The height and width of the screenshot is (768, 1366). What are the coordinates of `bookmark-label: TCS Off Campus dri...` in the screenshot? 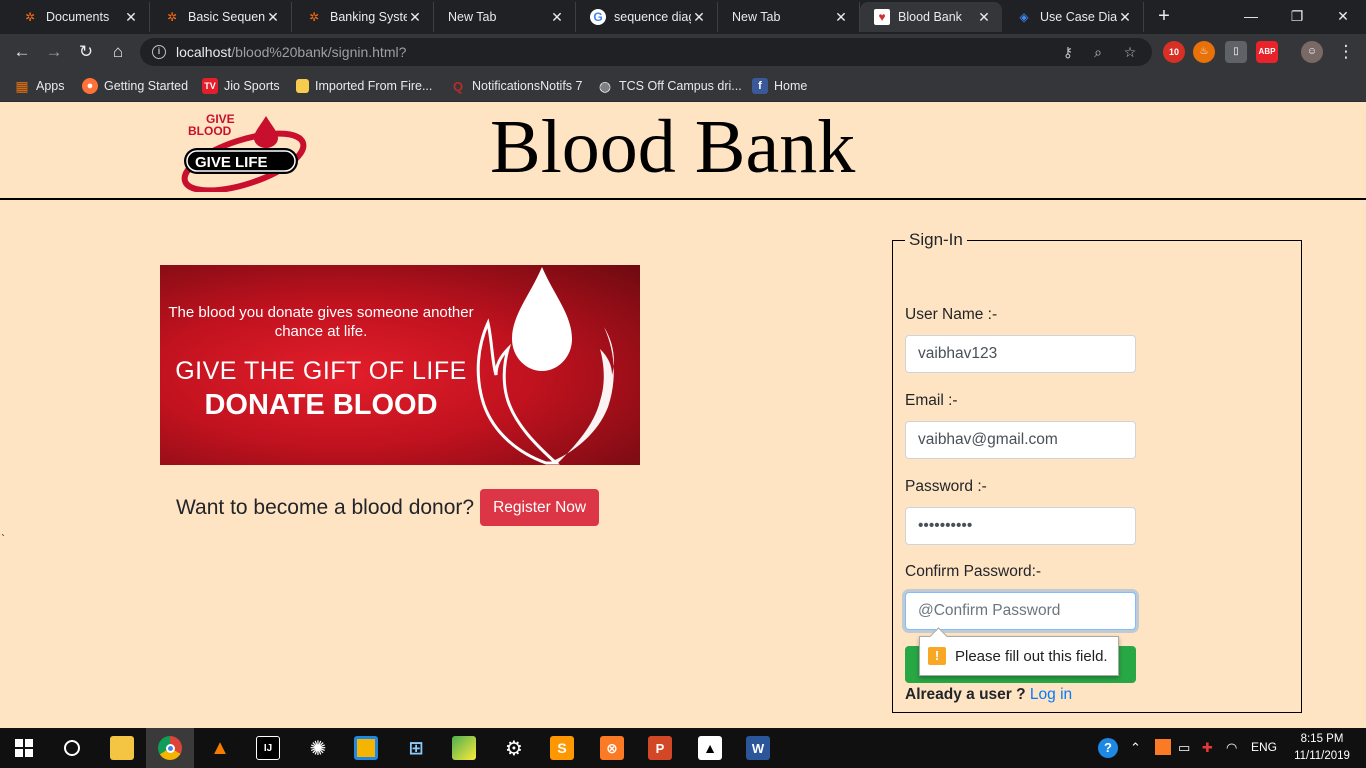 It's located at (680, 86).